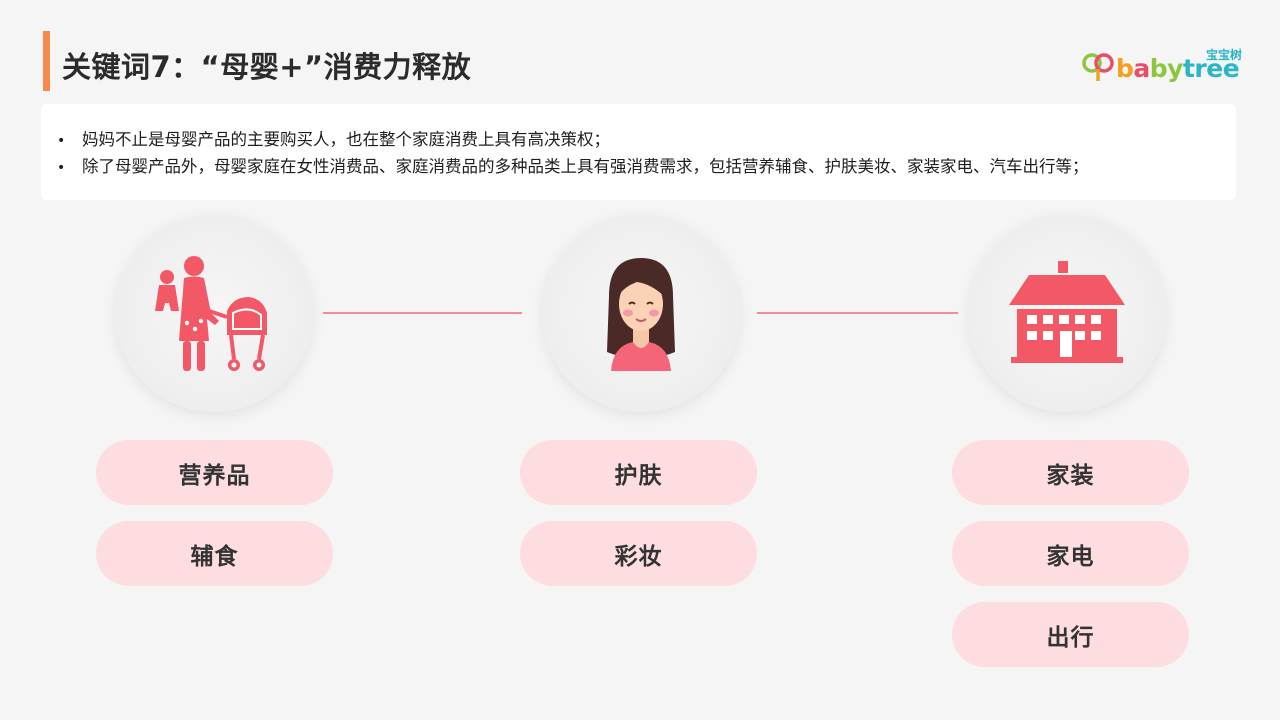  I want to click on pill-travel: 出行, so click(1070, 634).